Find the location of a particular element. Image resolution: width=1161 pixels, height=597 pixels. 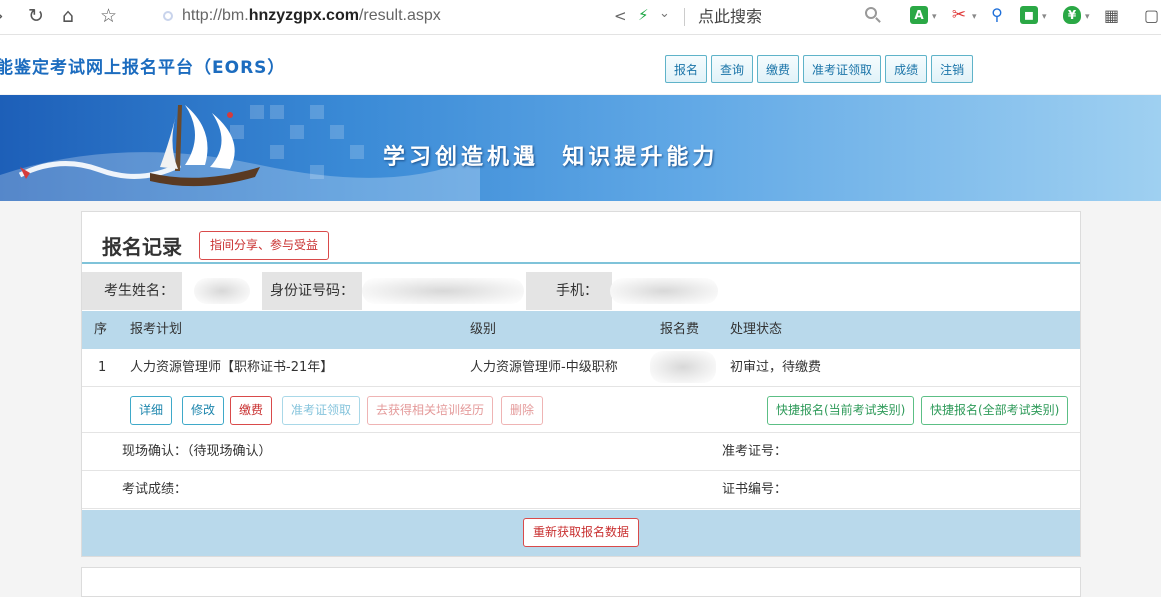

details-button: 详细 is located at coordinates (151, 410).